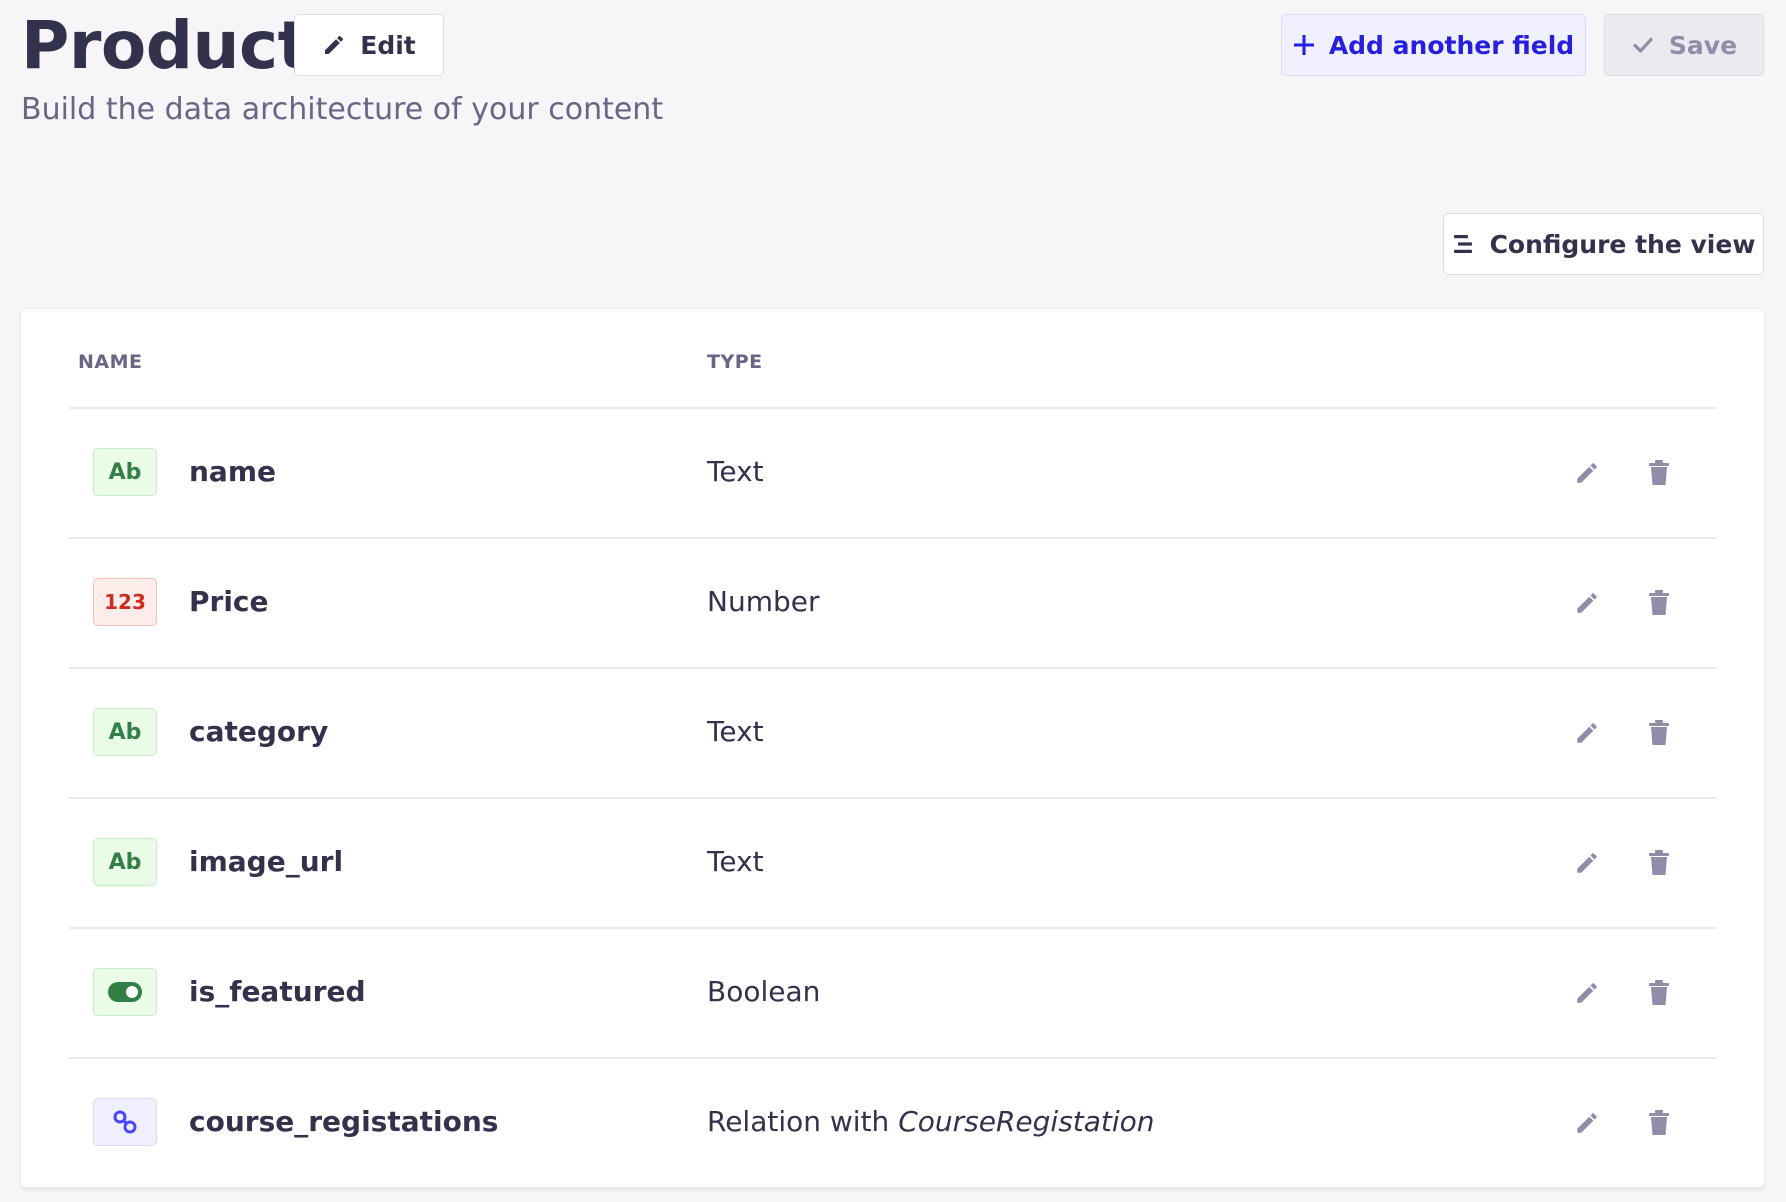 This screenshot has width=1786, height=1202. I want to click on save-label: Save, so click(1703, 45).